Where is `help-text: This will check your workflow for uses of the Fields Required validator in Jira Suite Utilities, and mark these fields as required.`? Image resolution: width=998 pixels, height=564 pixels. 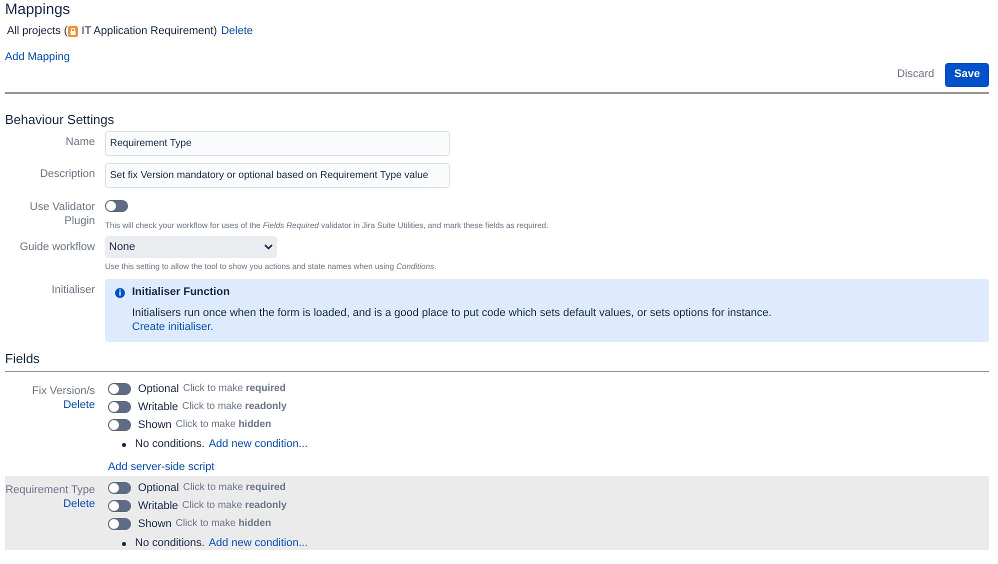 help-text: This will check your workflow for uses of the Fields Required validator in Jira Suite Utilities, and mark these fields as required. is located at coordinates (327, 225).